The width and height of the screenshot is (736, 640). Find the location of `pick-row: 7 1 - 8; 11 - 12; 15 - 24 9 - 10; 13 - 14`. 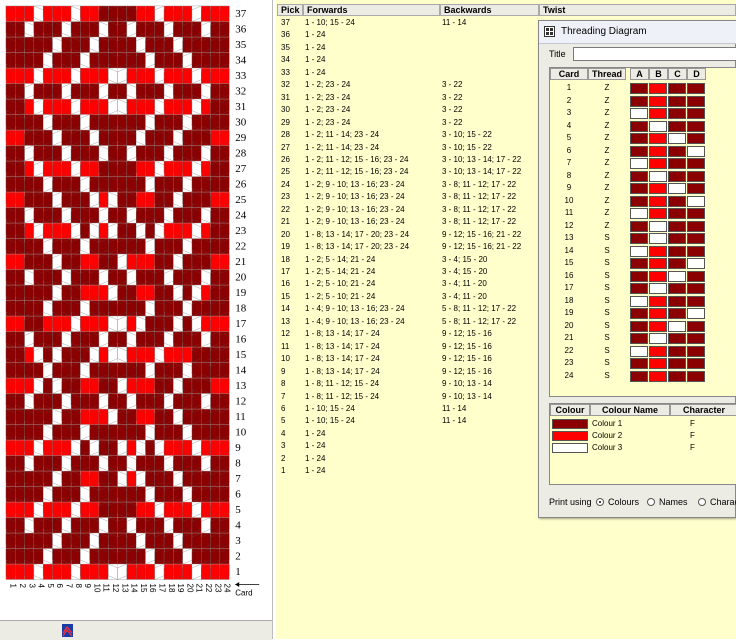

pick-row: 7 1 - 8; 11 - 12; 15 - 24 9 - 10; 13 - 14 is located at coordinates (426, 397).